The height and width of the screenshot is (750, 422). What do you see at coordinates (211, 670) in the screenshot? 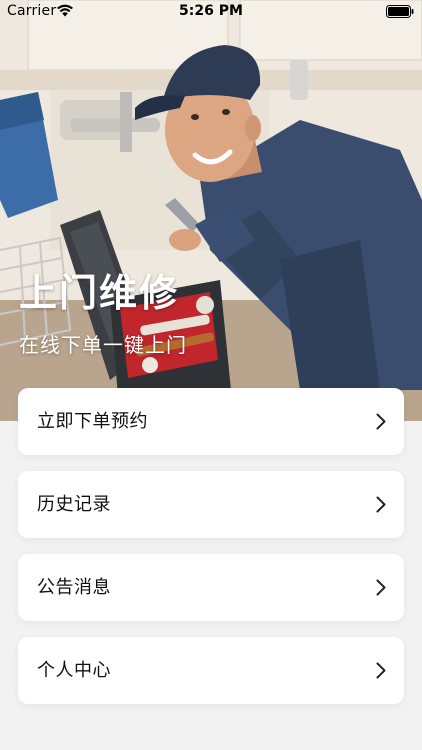
I see `profile-button: 个人中心` at bounding box center [211, 670].